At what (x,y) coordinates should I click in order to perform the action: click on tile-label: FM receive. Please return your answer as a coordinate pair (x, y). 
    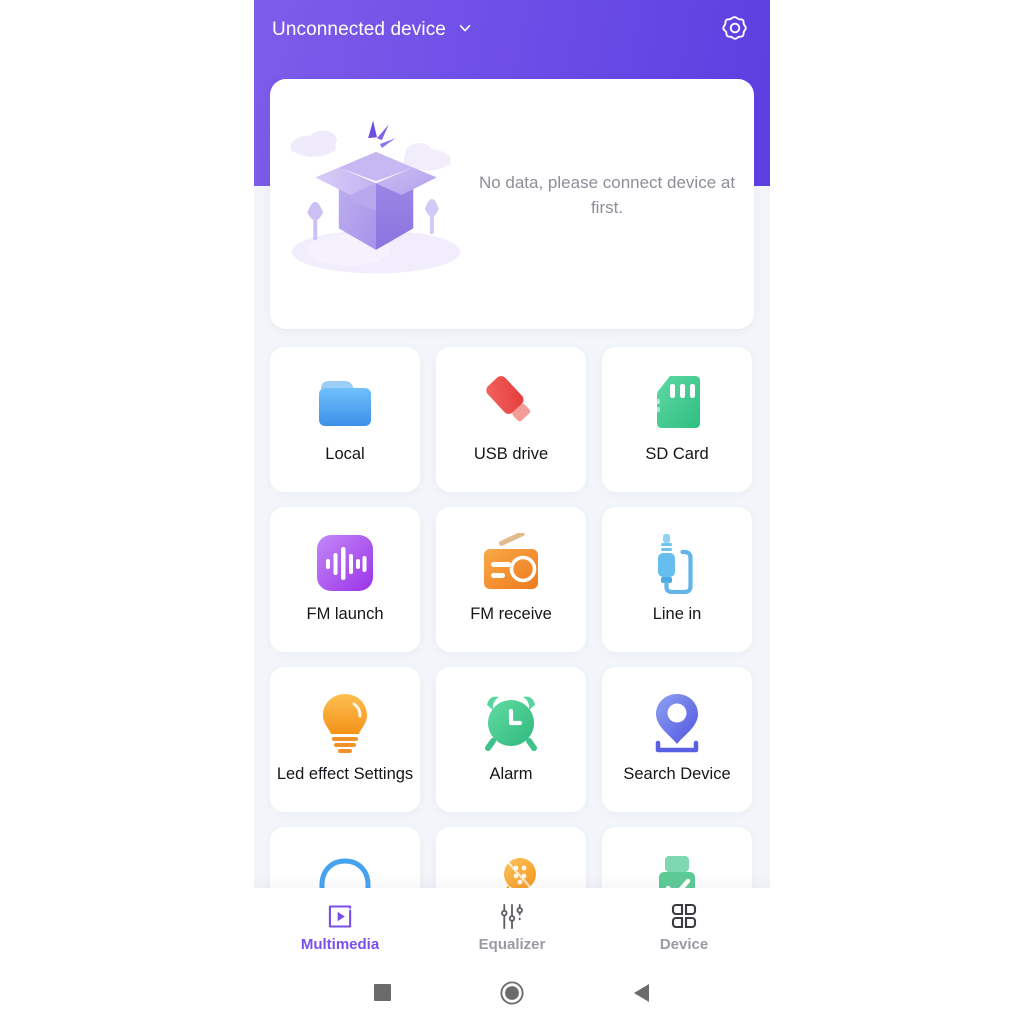
    Looking at the image, I should click on (511, 614).